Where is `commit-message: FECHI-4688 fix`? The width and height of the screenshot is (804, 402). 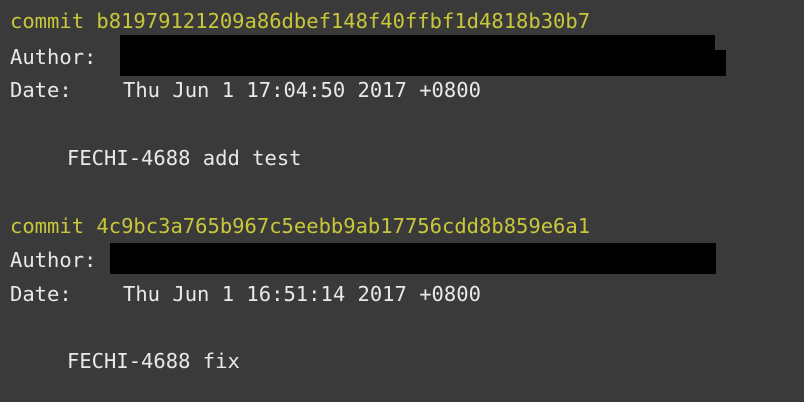 commit-message: FECHI-4688 fix is located at coordinates (153, 361).